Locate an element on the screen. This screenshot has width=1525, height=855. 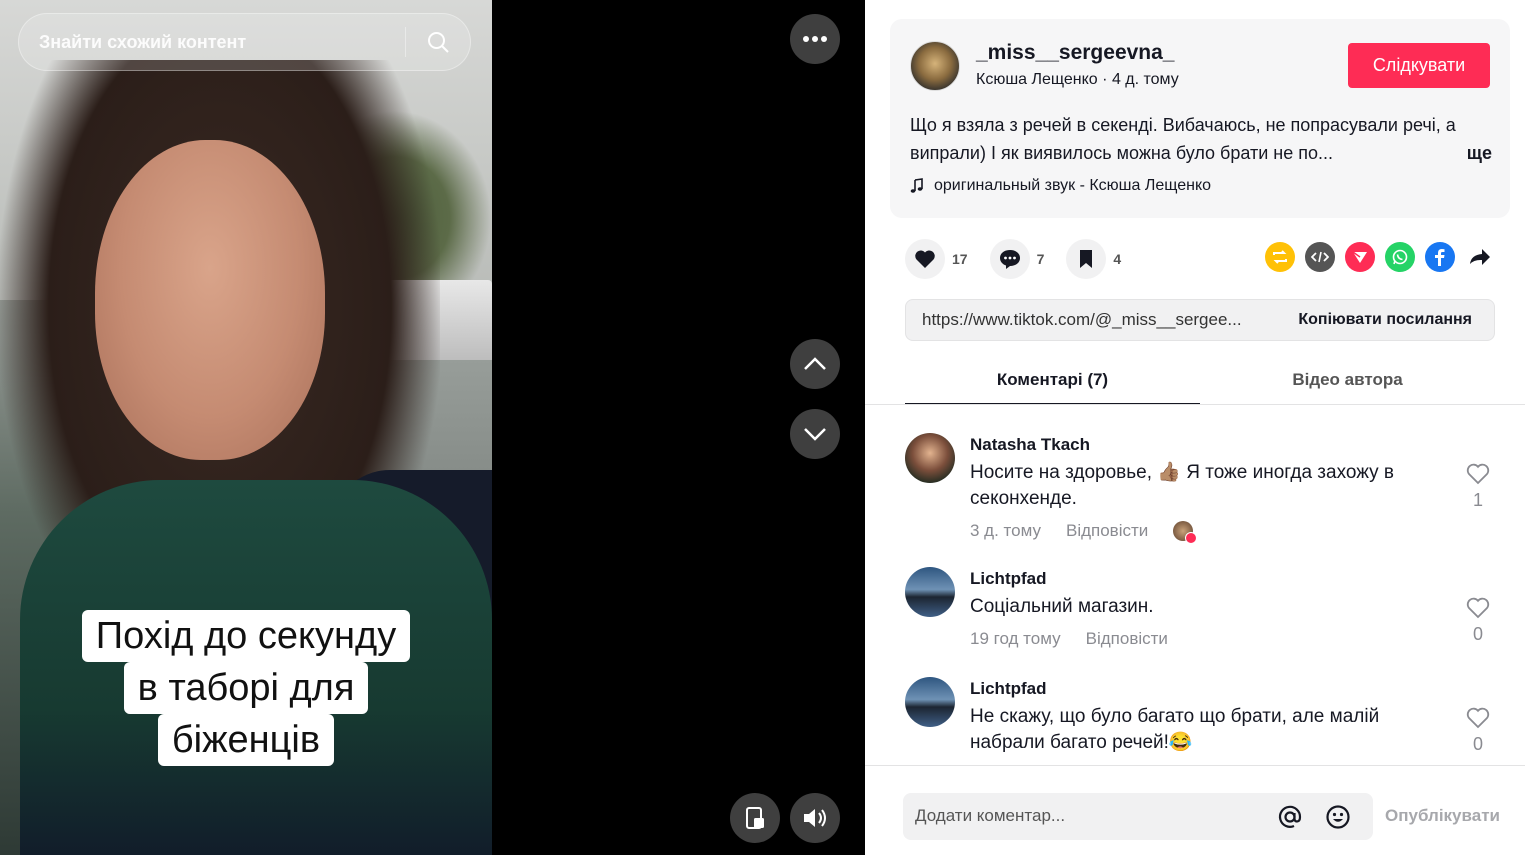
miniplayer-icon is located at coordinates (755, 818).